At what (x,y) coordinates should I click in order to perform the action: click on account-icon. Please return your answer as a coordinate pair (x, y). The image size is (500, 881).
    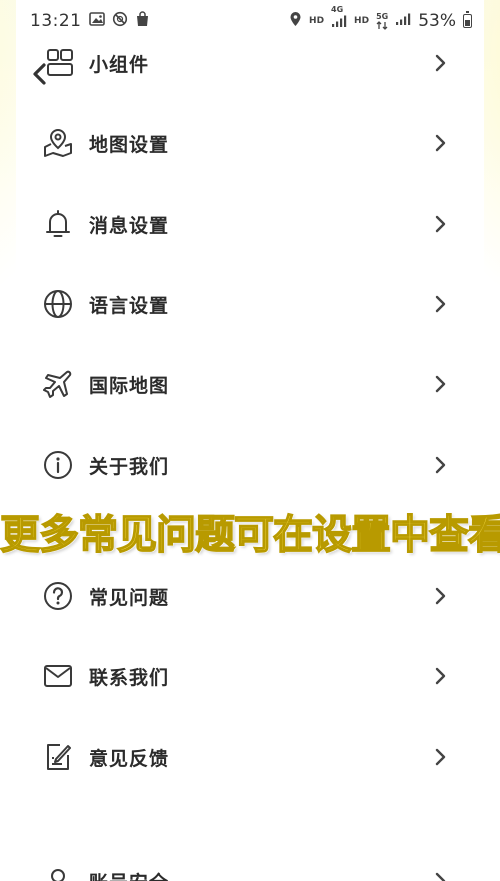
    Looking at the image, I should click on (58, 873).